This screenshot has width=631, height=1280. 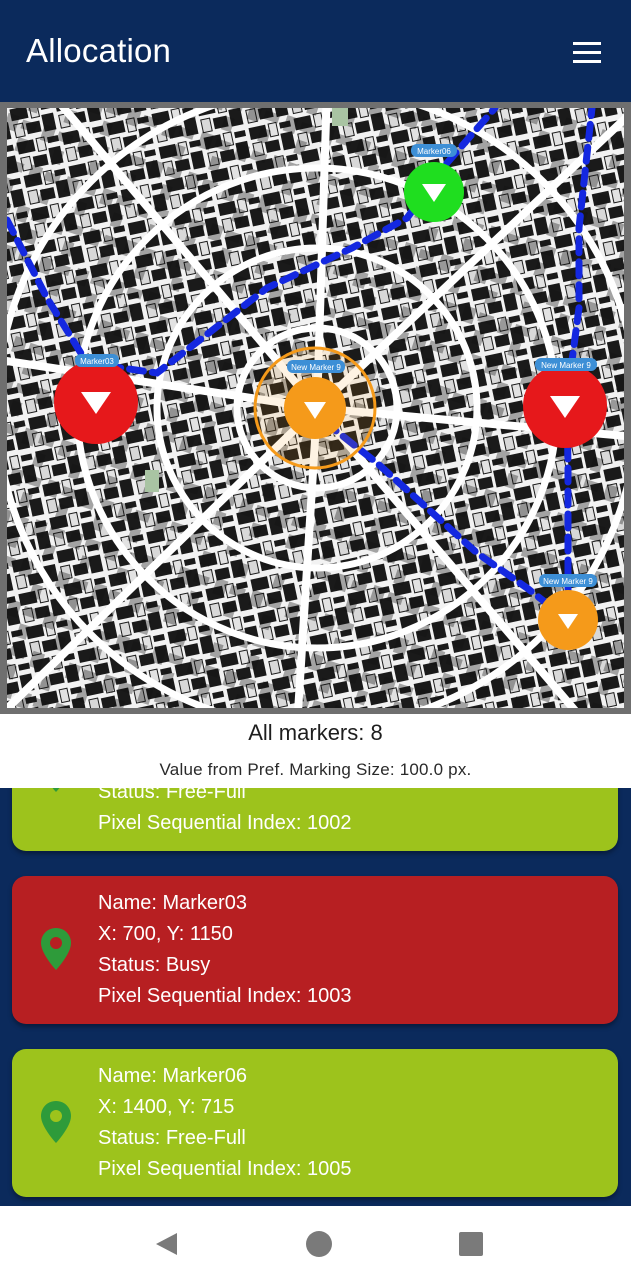 What do you see at coordinates (225, 1169) in the screenshot?
I see `card-index: Pixel Sequential Index: 1005` at bounding box center [225, 1169].